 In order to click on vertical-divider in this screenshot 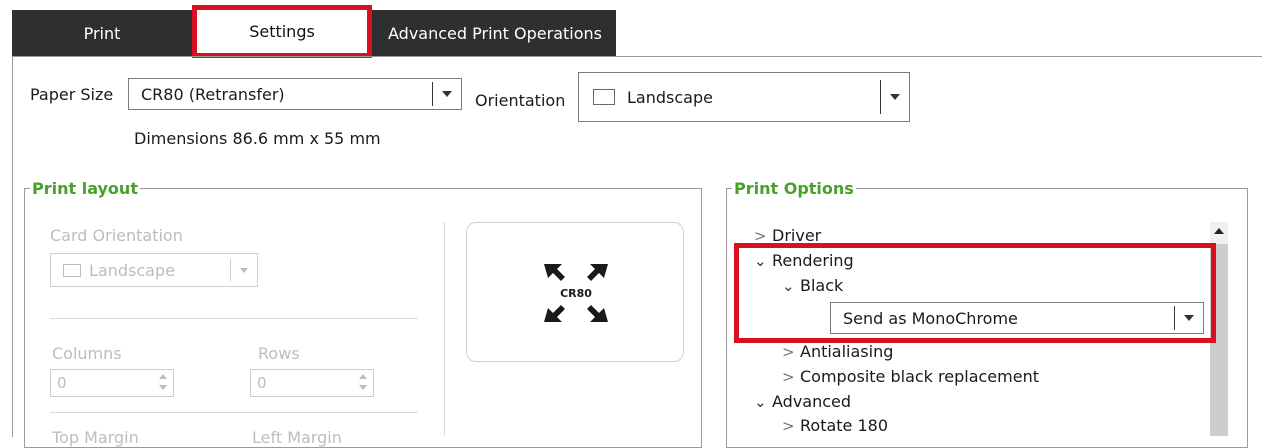, I will do `click(444, 329)`.